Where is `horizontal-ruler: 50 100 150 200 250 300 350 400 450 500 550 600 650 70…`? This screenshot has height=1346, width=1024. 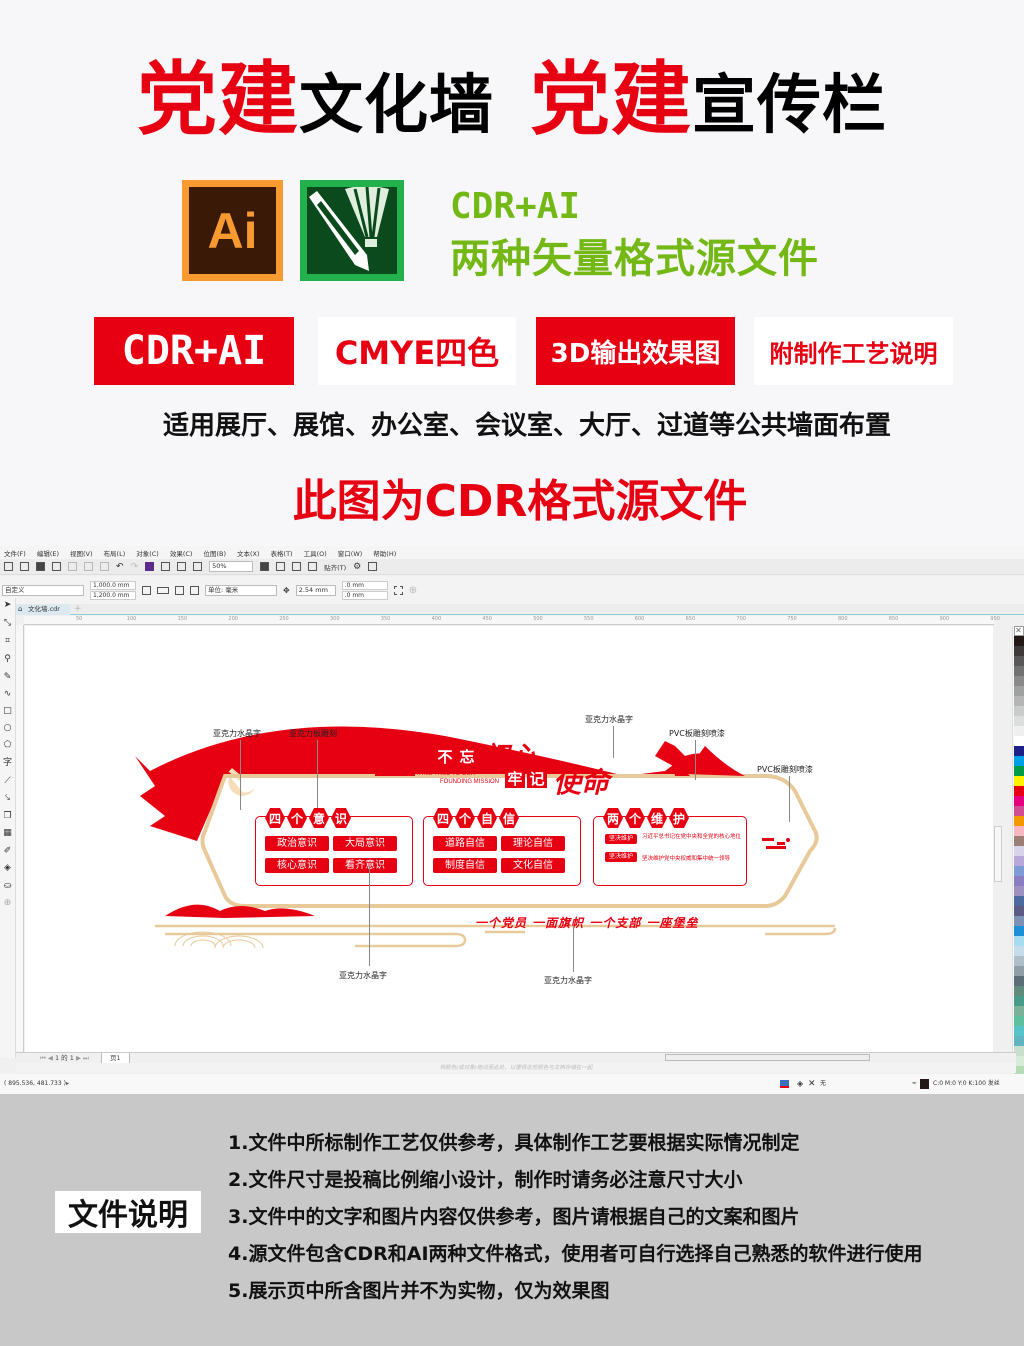 horizontal-ruler: 50 100 150 200 250 300 350 400 450 500 550 600 650 70… is located at coordinates (512, 620).